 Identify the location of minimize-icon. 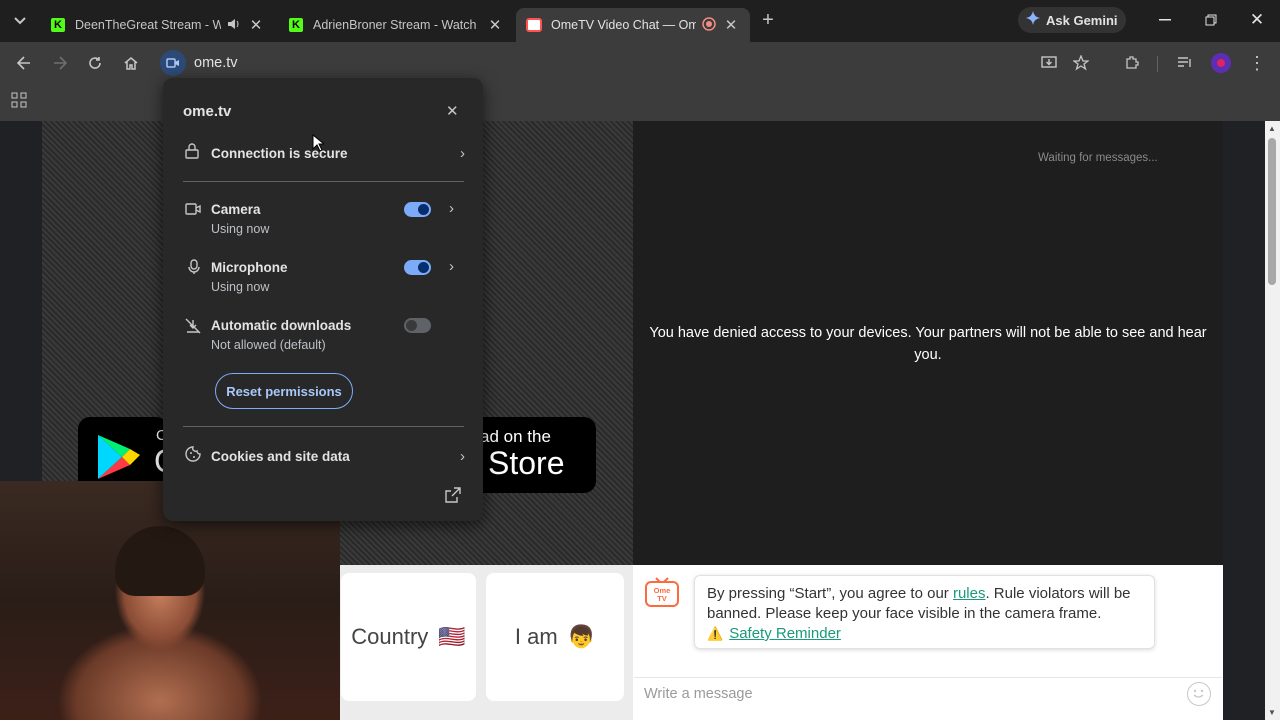
(1165, 20).